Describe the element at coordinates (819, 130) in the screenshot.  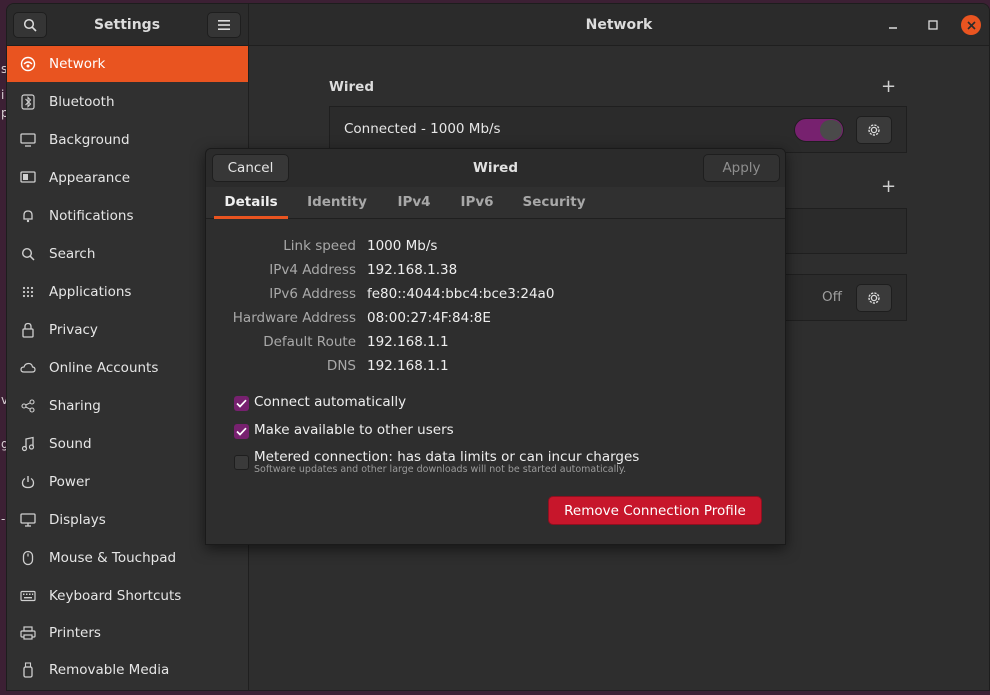
I see `wired-toggle` at that location.